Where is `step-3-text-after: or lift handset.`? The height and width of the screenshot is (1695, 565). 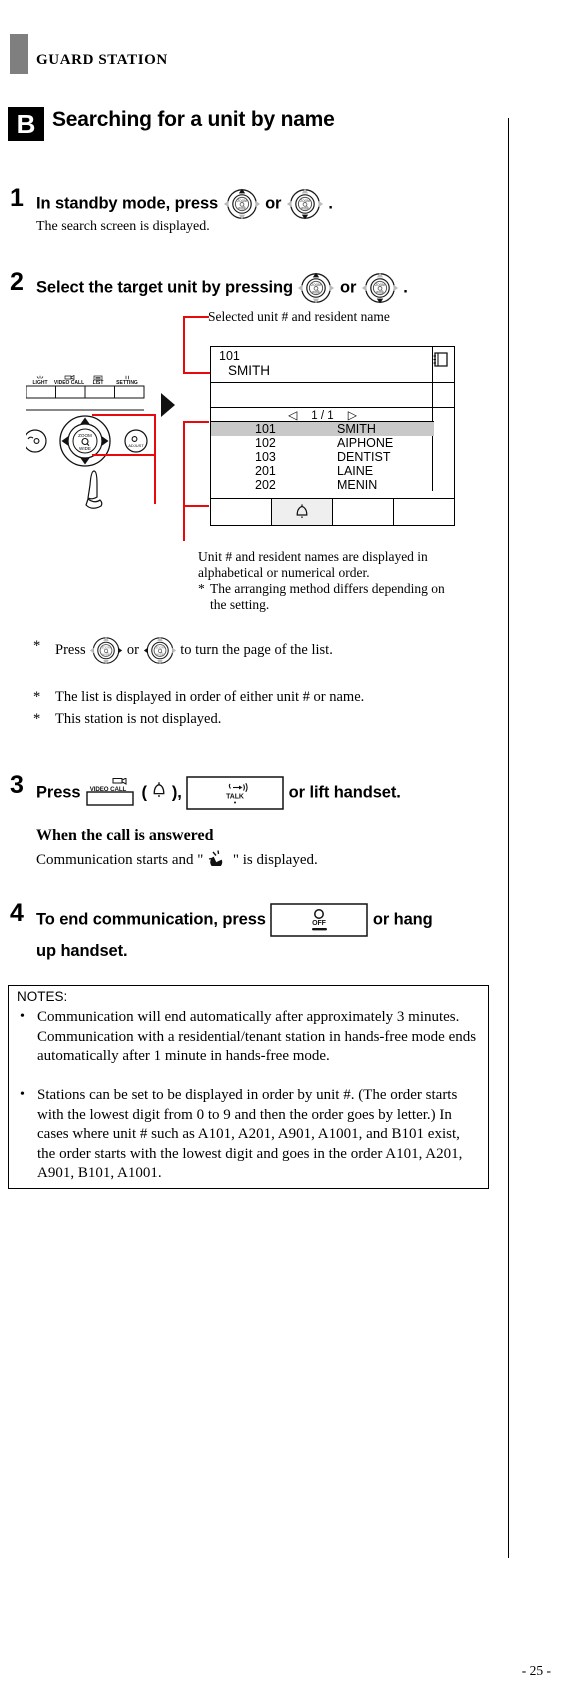
step-3-text-after: or lift handset. is located at coordinates (344, 792).